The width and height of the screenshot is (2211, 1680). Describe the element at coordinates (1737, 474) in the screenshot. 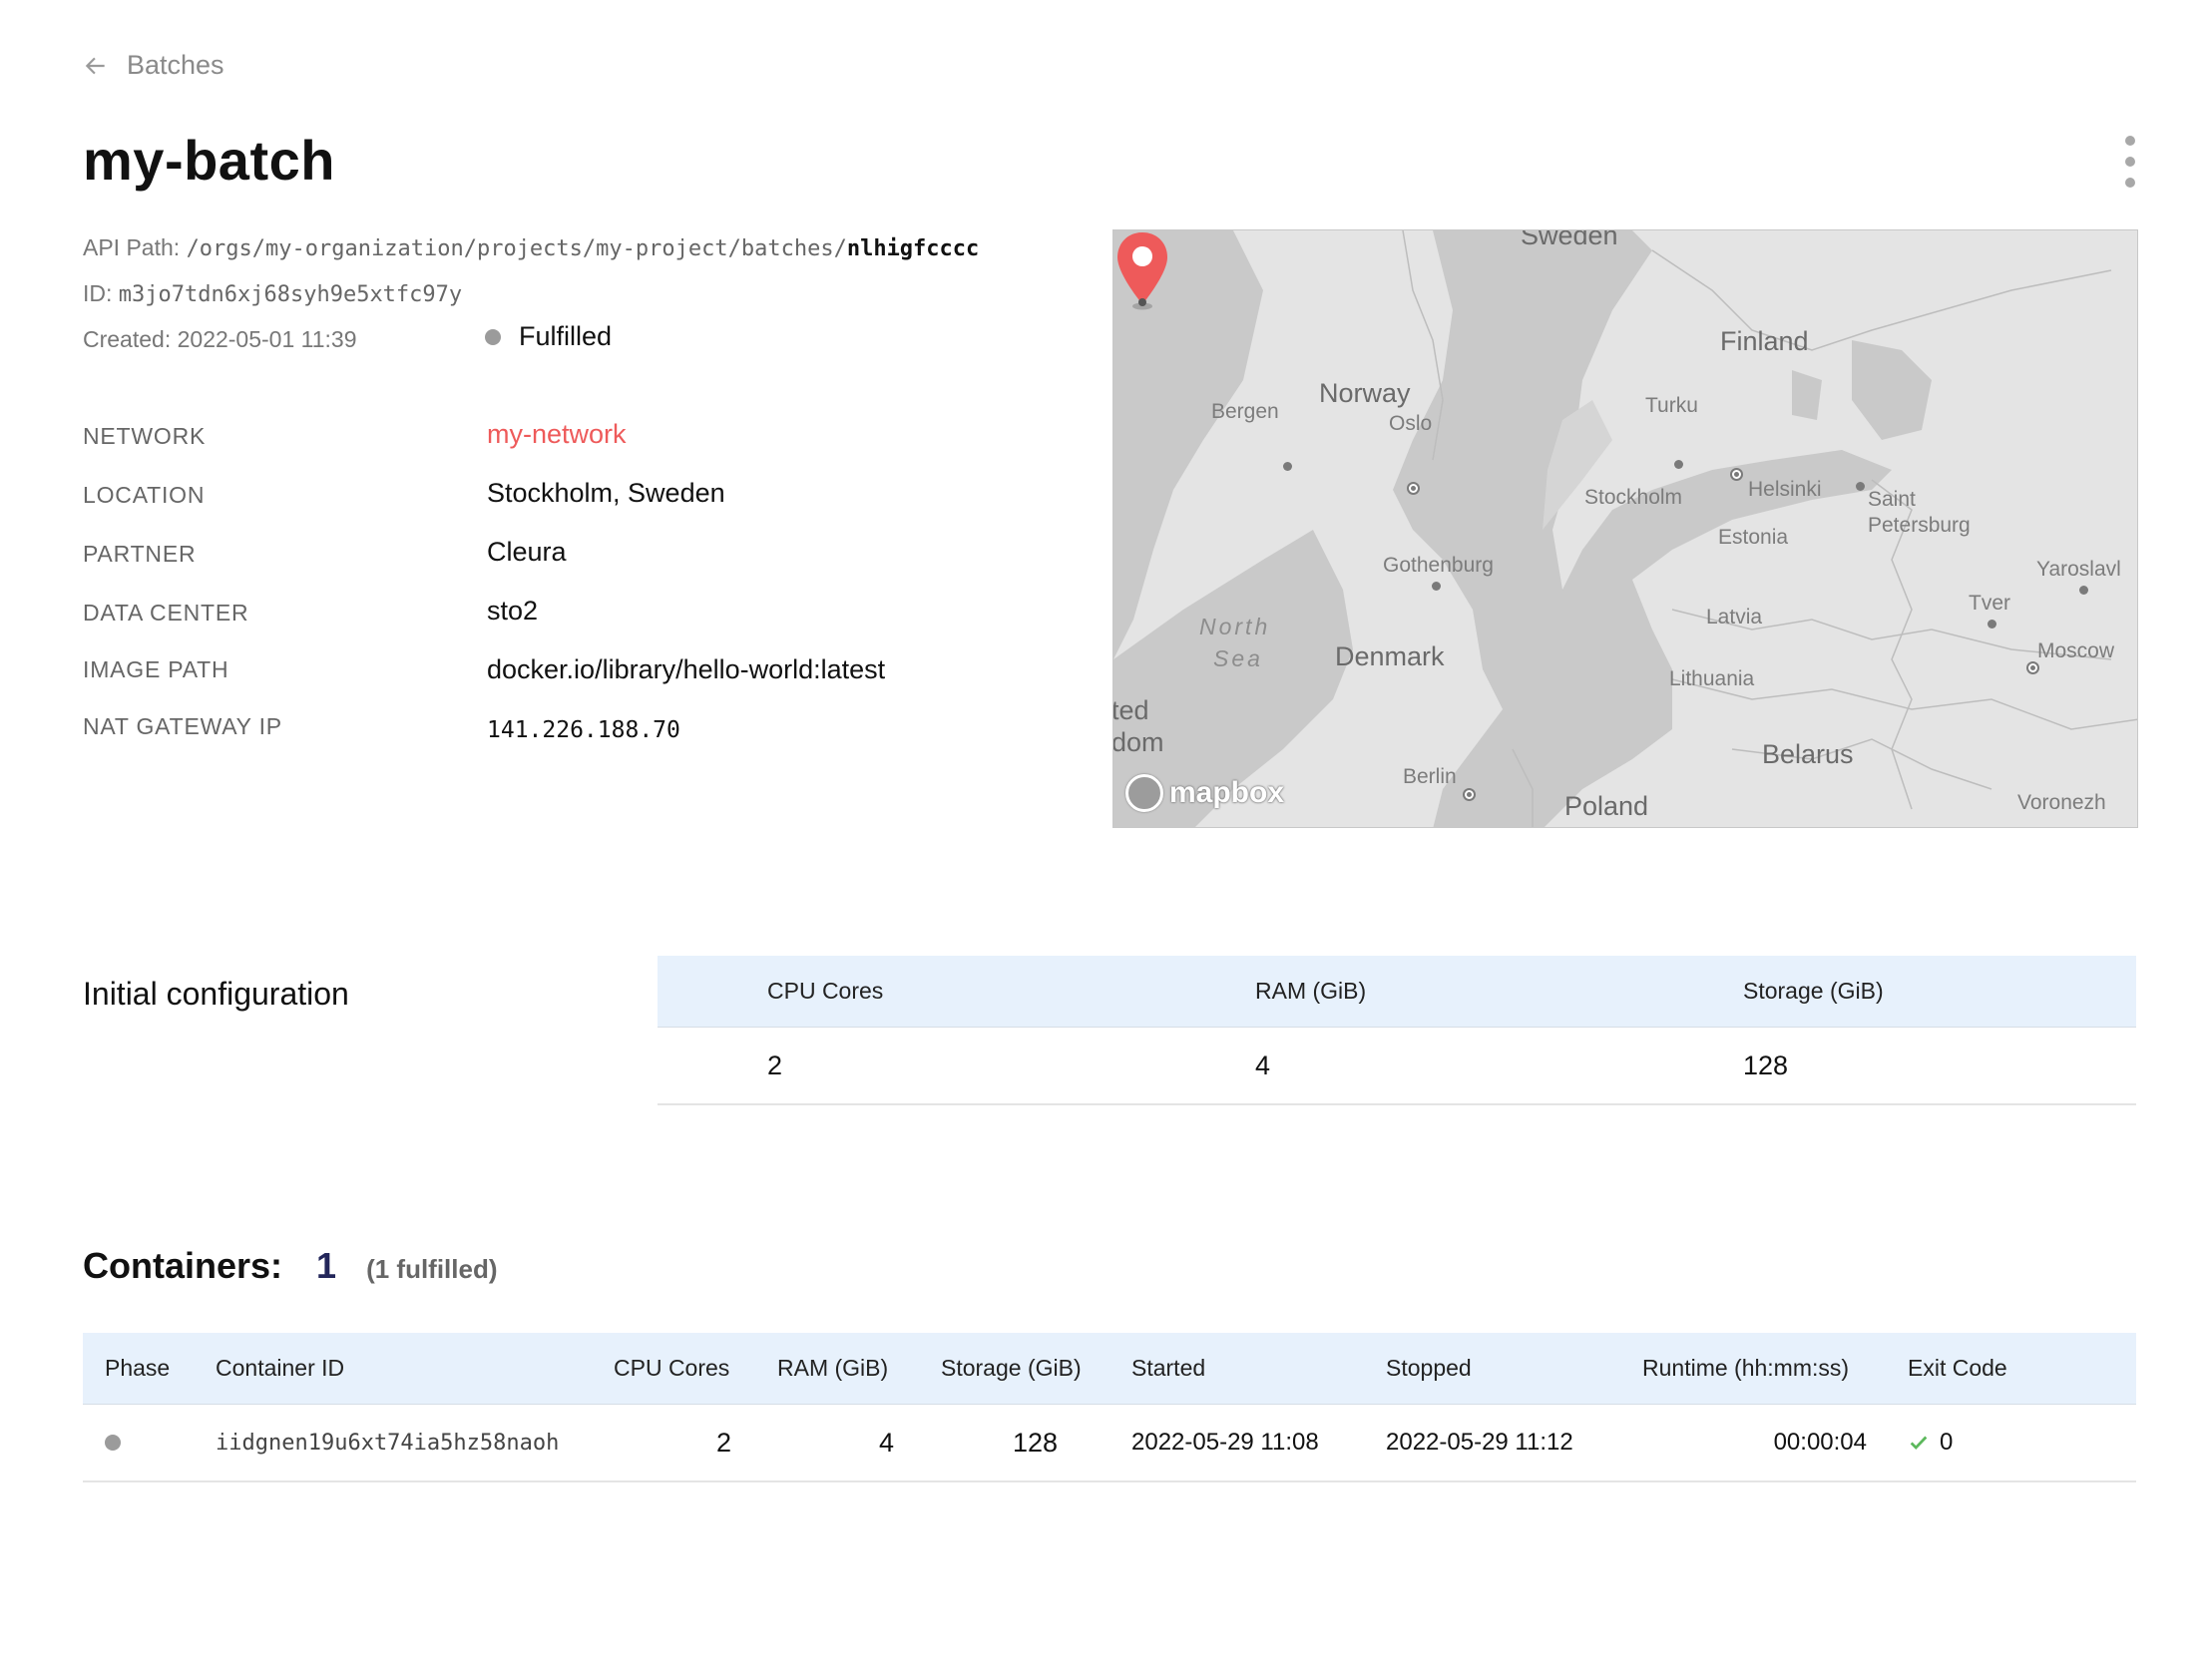

I see `map-capital-helsinki` at that location.